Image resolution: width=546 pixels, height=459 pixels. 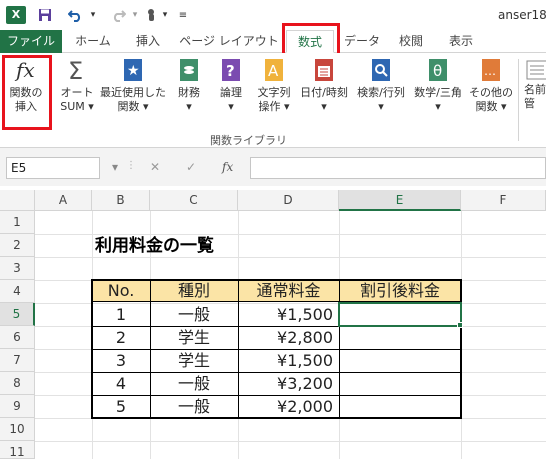 I want to click on row-header-4: 4, so click(x=17, y=291).